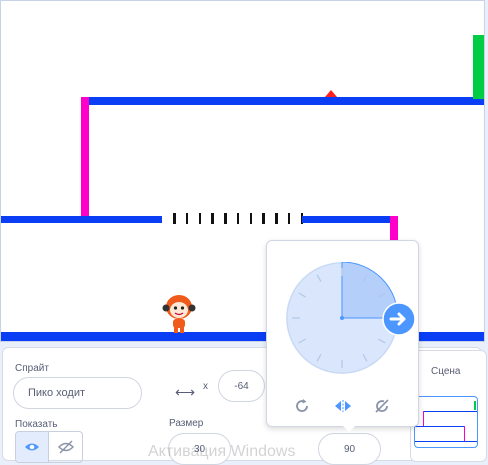 This screenshot has width=488, height=465. I want to click on left-right-button, so click(343, 406).